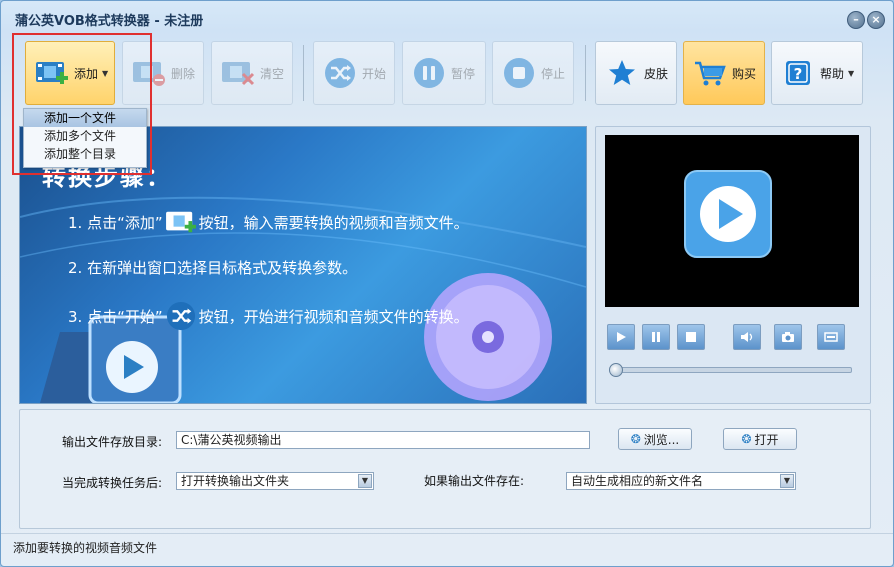 The height and width of the screenshot is (567, 894). I want to click on player-pause-button, so click(656, 337).